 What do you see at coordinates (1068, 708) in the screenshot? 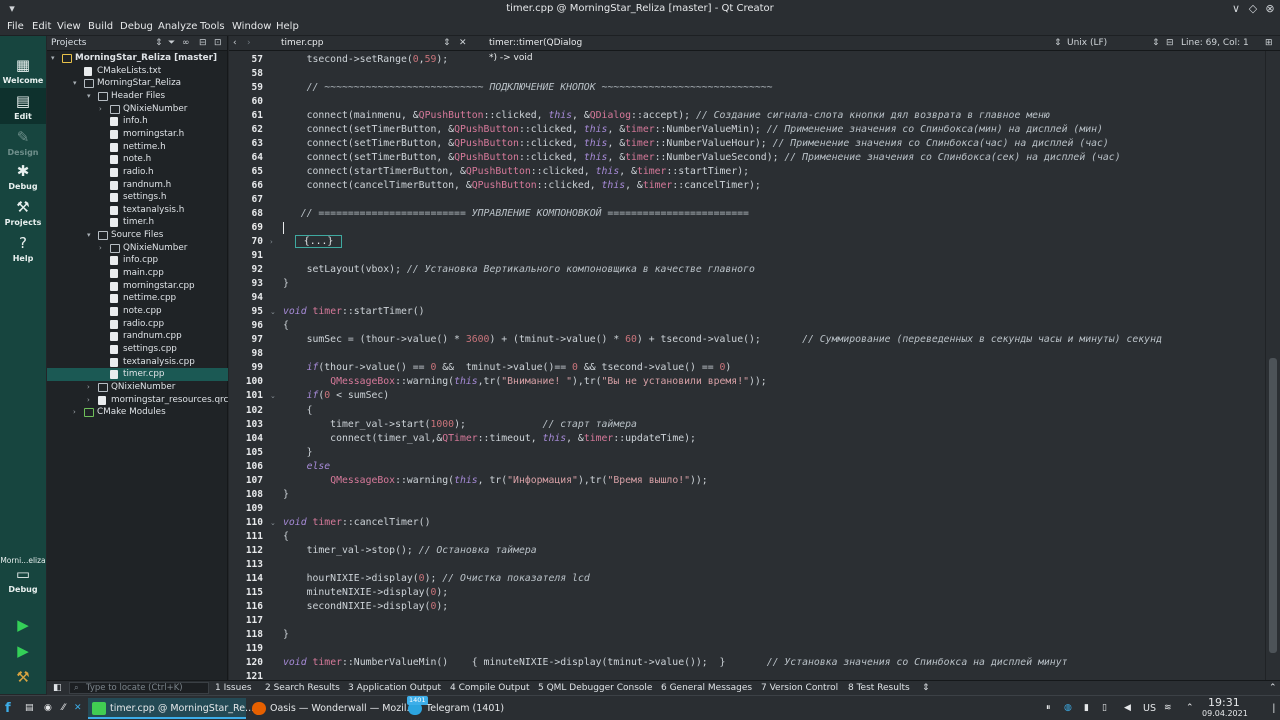
I see `network-manager-icon: ◍` at bounding box center [1068, 708].